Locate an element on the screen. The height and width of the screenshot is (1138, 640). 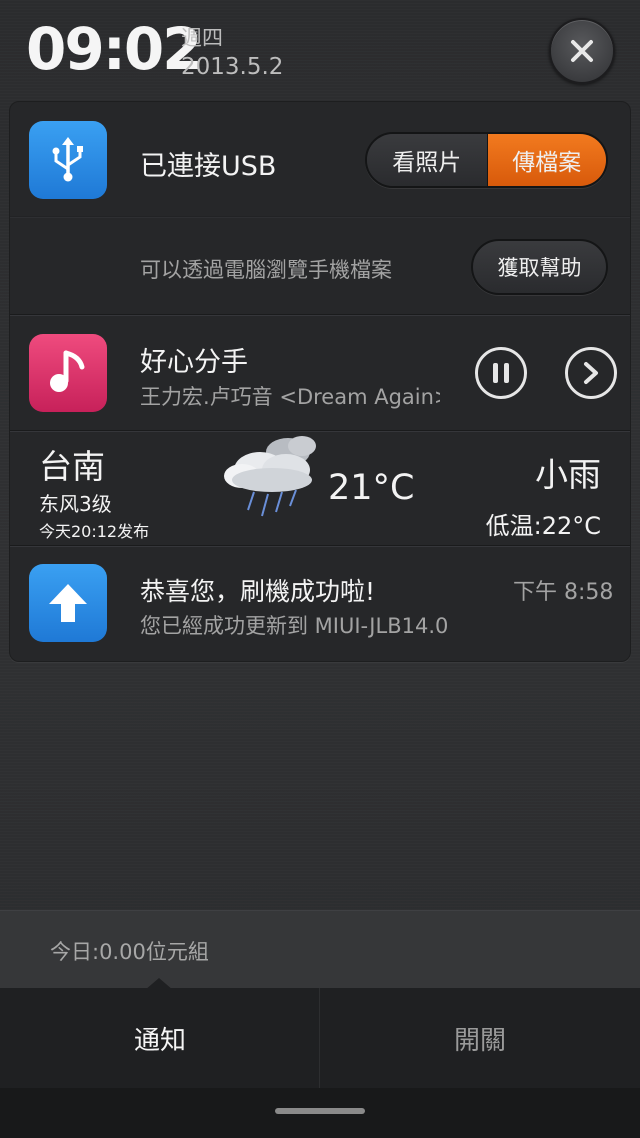
weather-low-temp: 低温:22°C is located at coordinates (543, 526).